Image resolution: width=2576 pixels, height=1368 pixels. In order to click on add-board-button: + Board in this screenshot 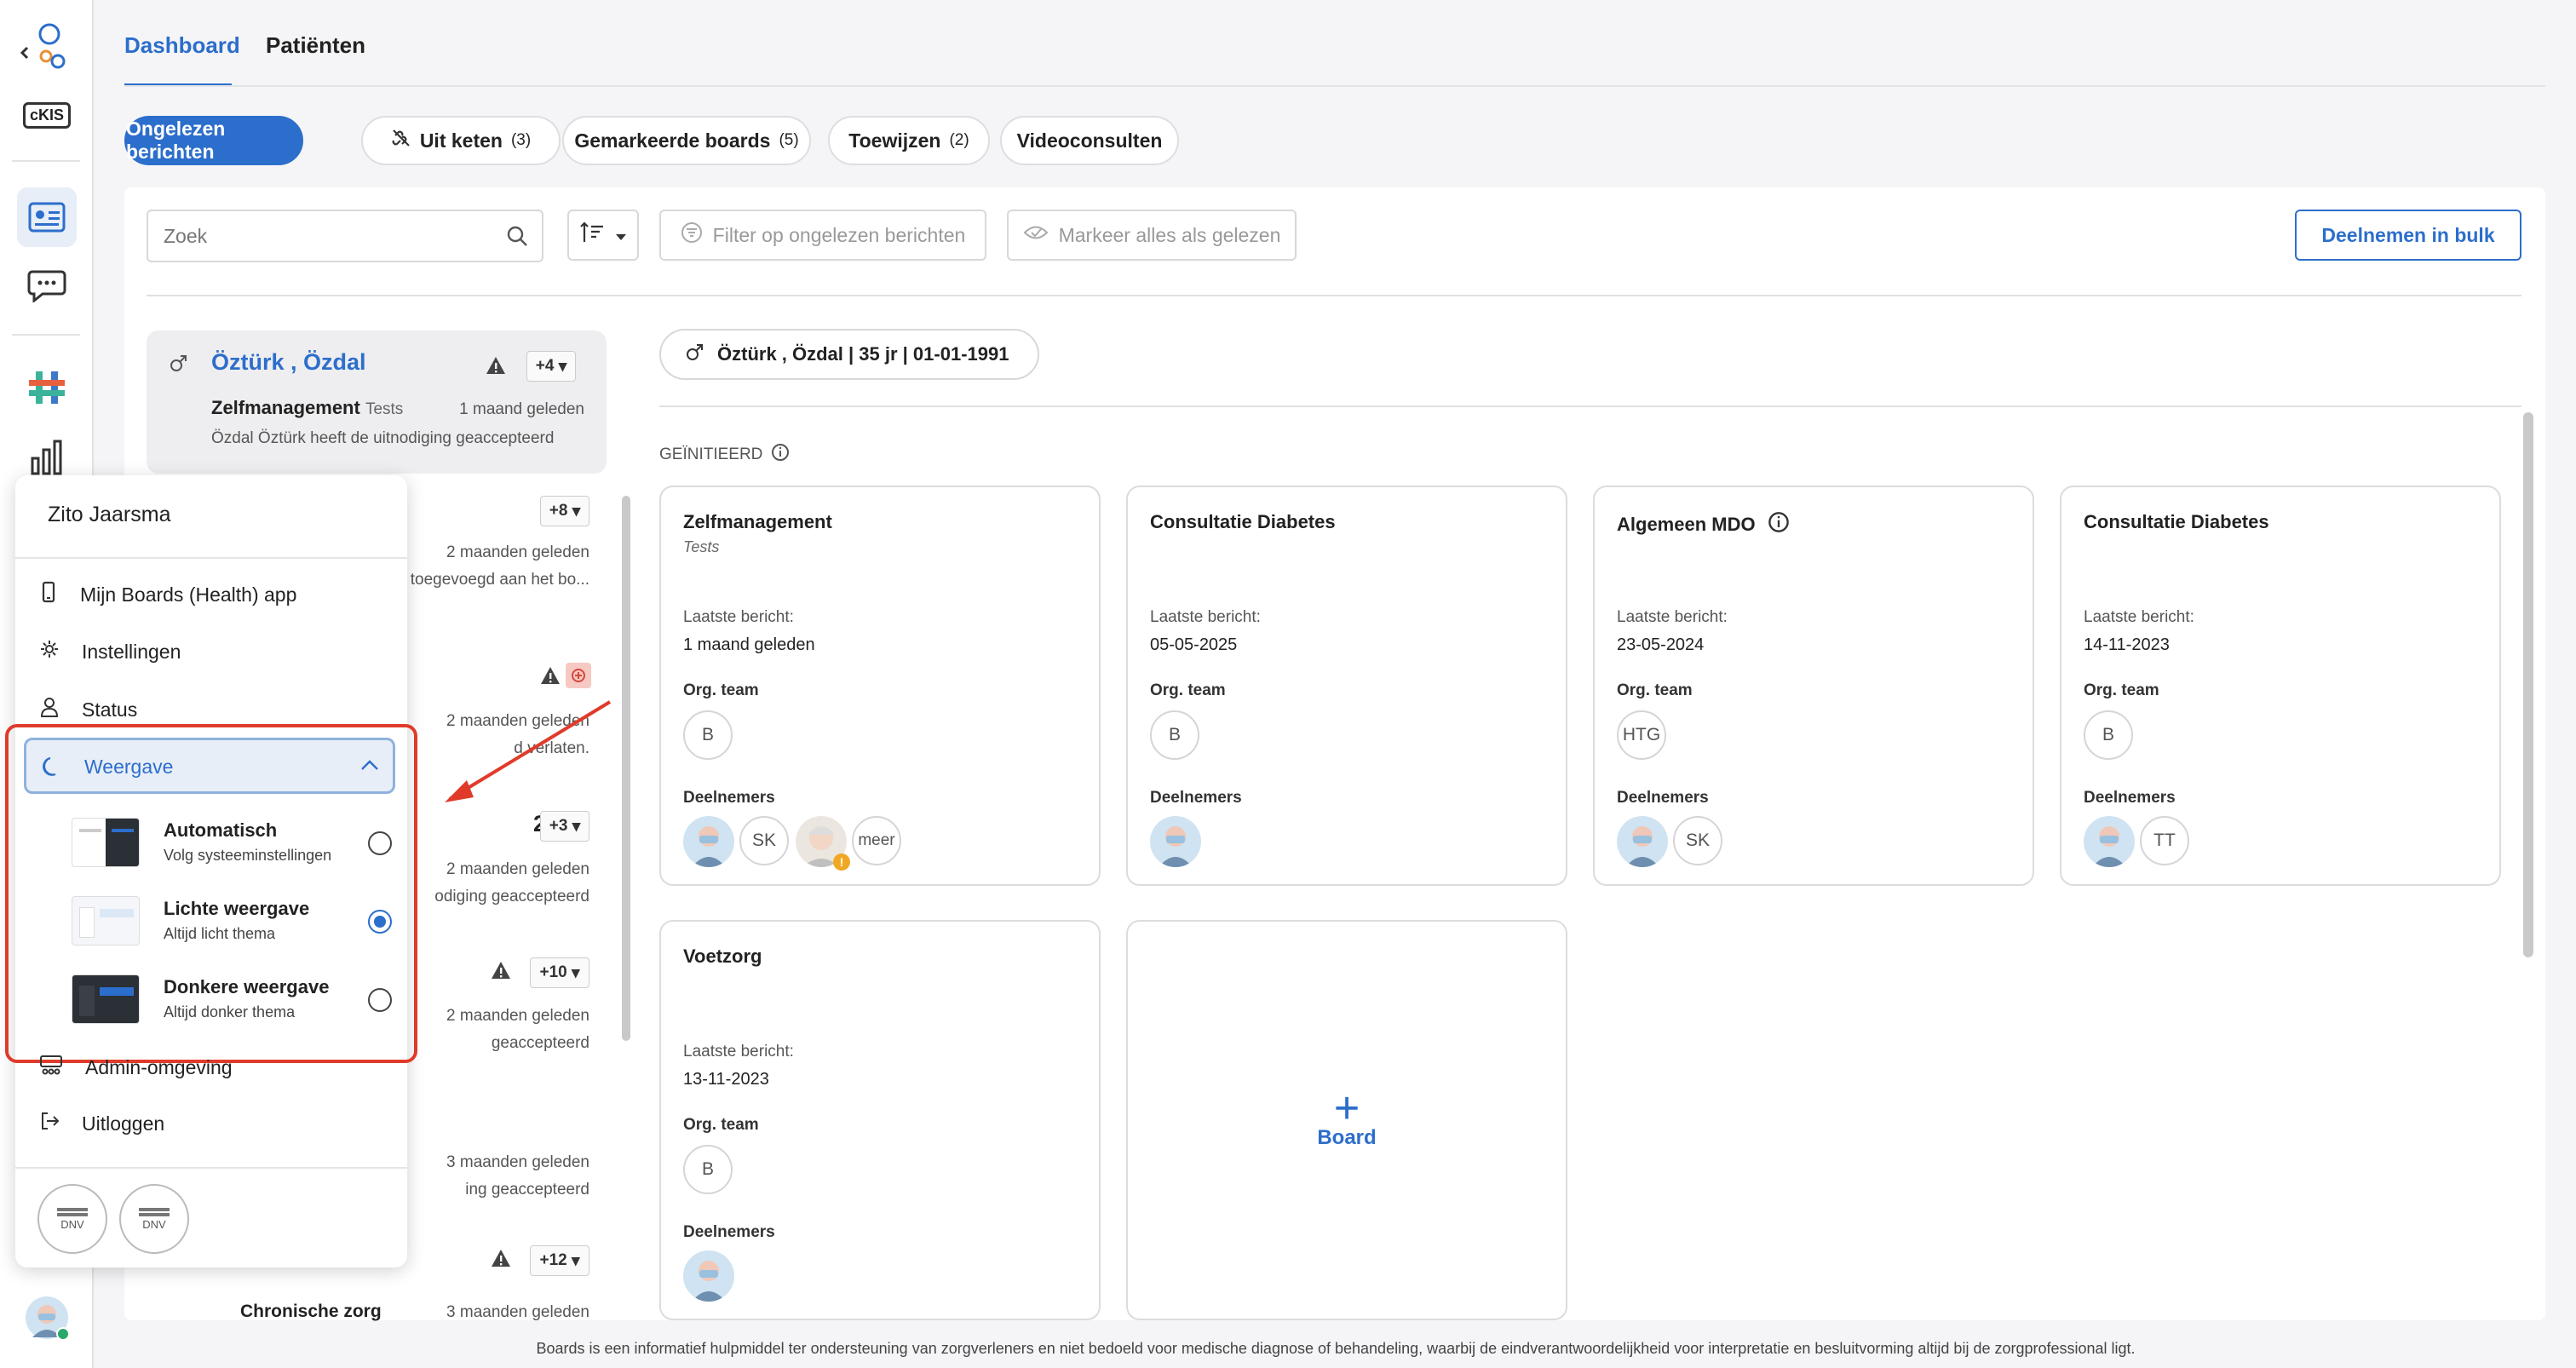, I will do `click(1347, 1120)`.